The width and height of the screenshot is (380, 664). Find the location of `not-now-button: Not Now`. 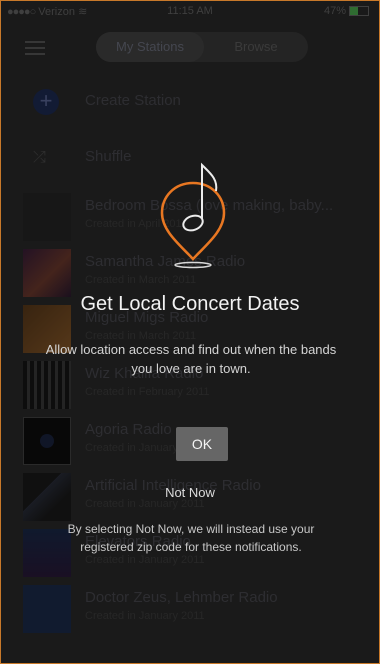

not-now-button: Not Now is located at coordinates (190, 492).